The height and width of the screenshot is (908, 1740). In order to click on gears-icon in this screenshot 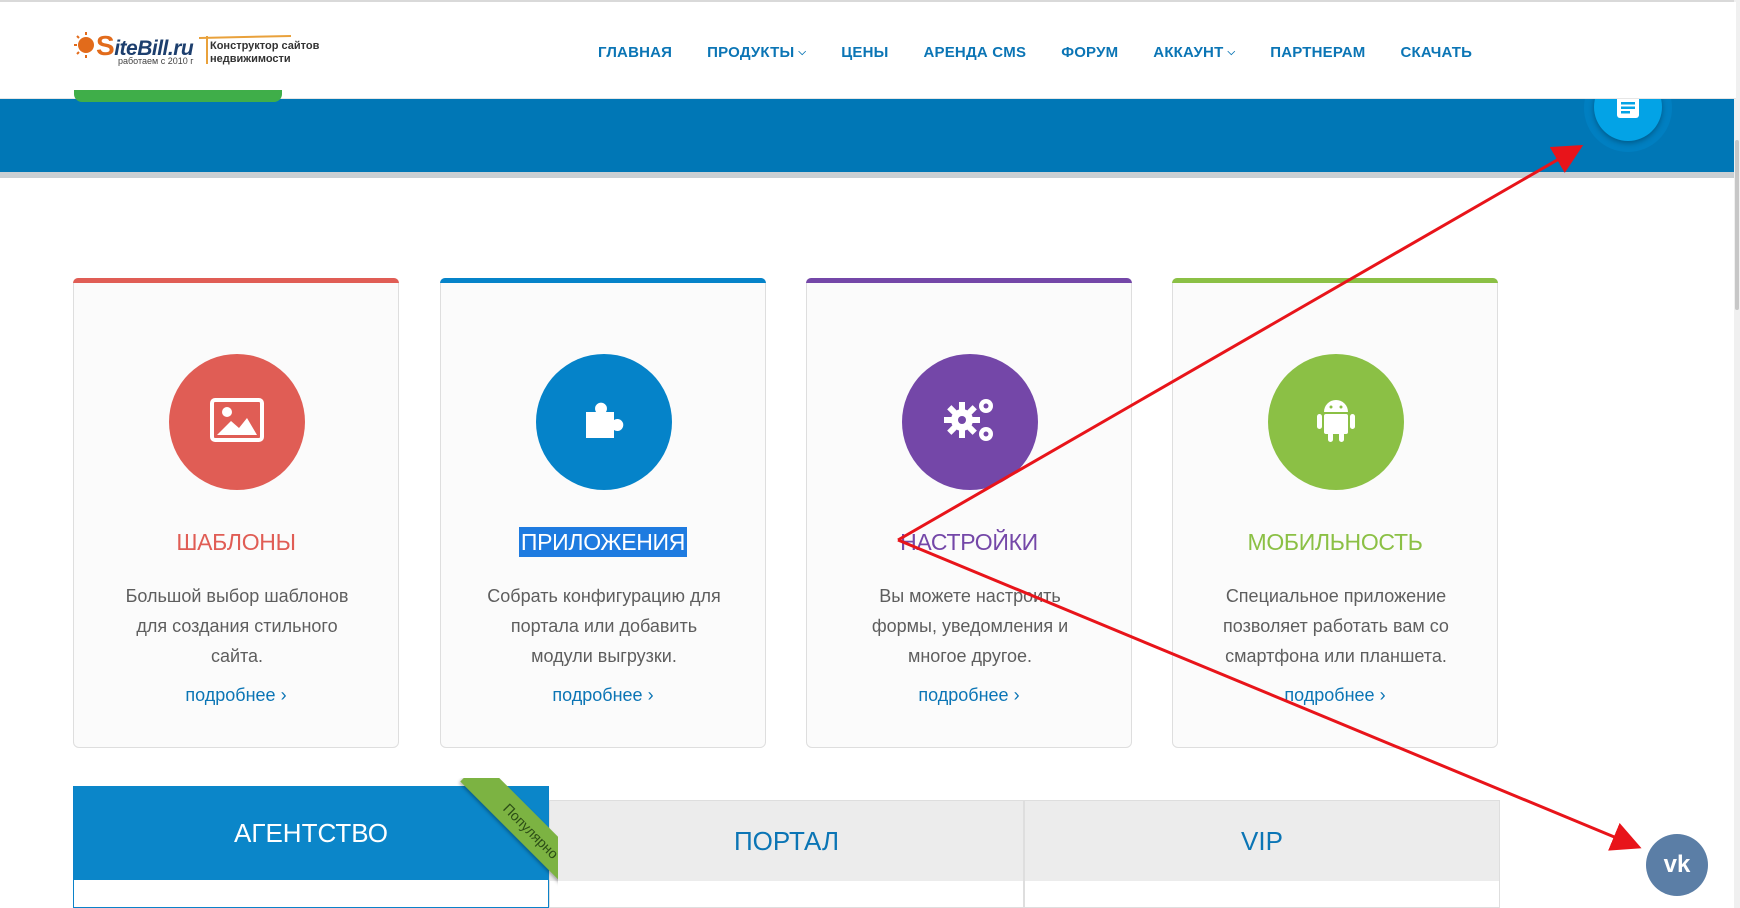, I will do `click(970, 422)`.